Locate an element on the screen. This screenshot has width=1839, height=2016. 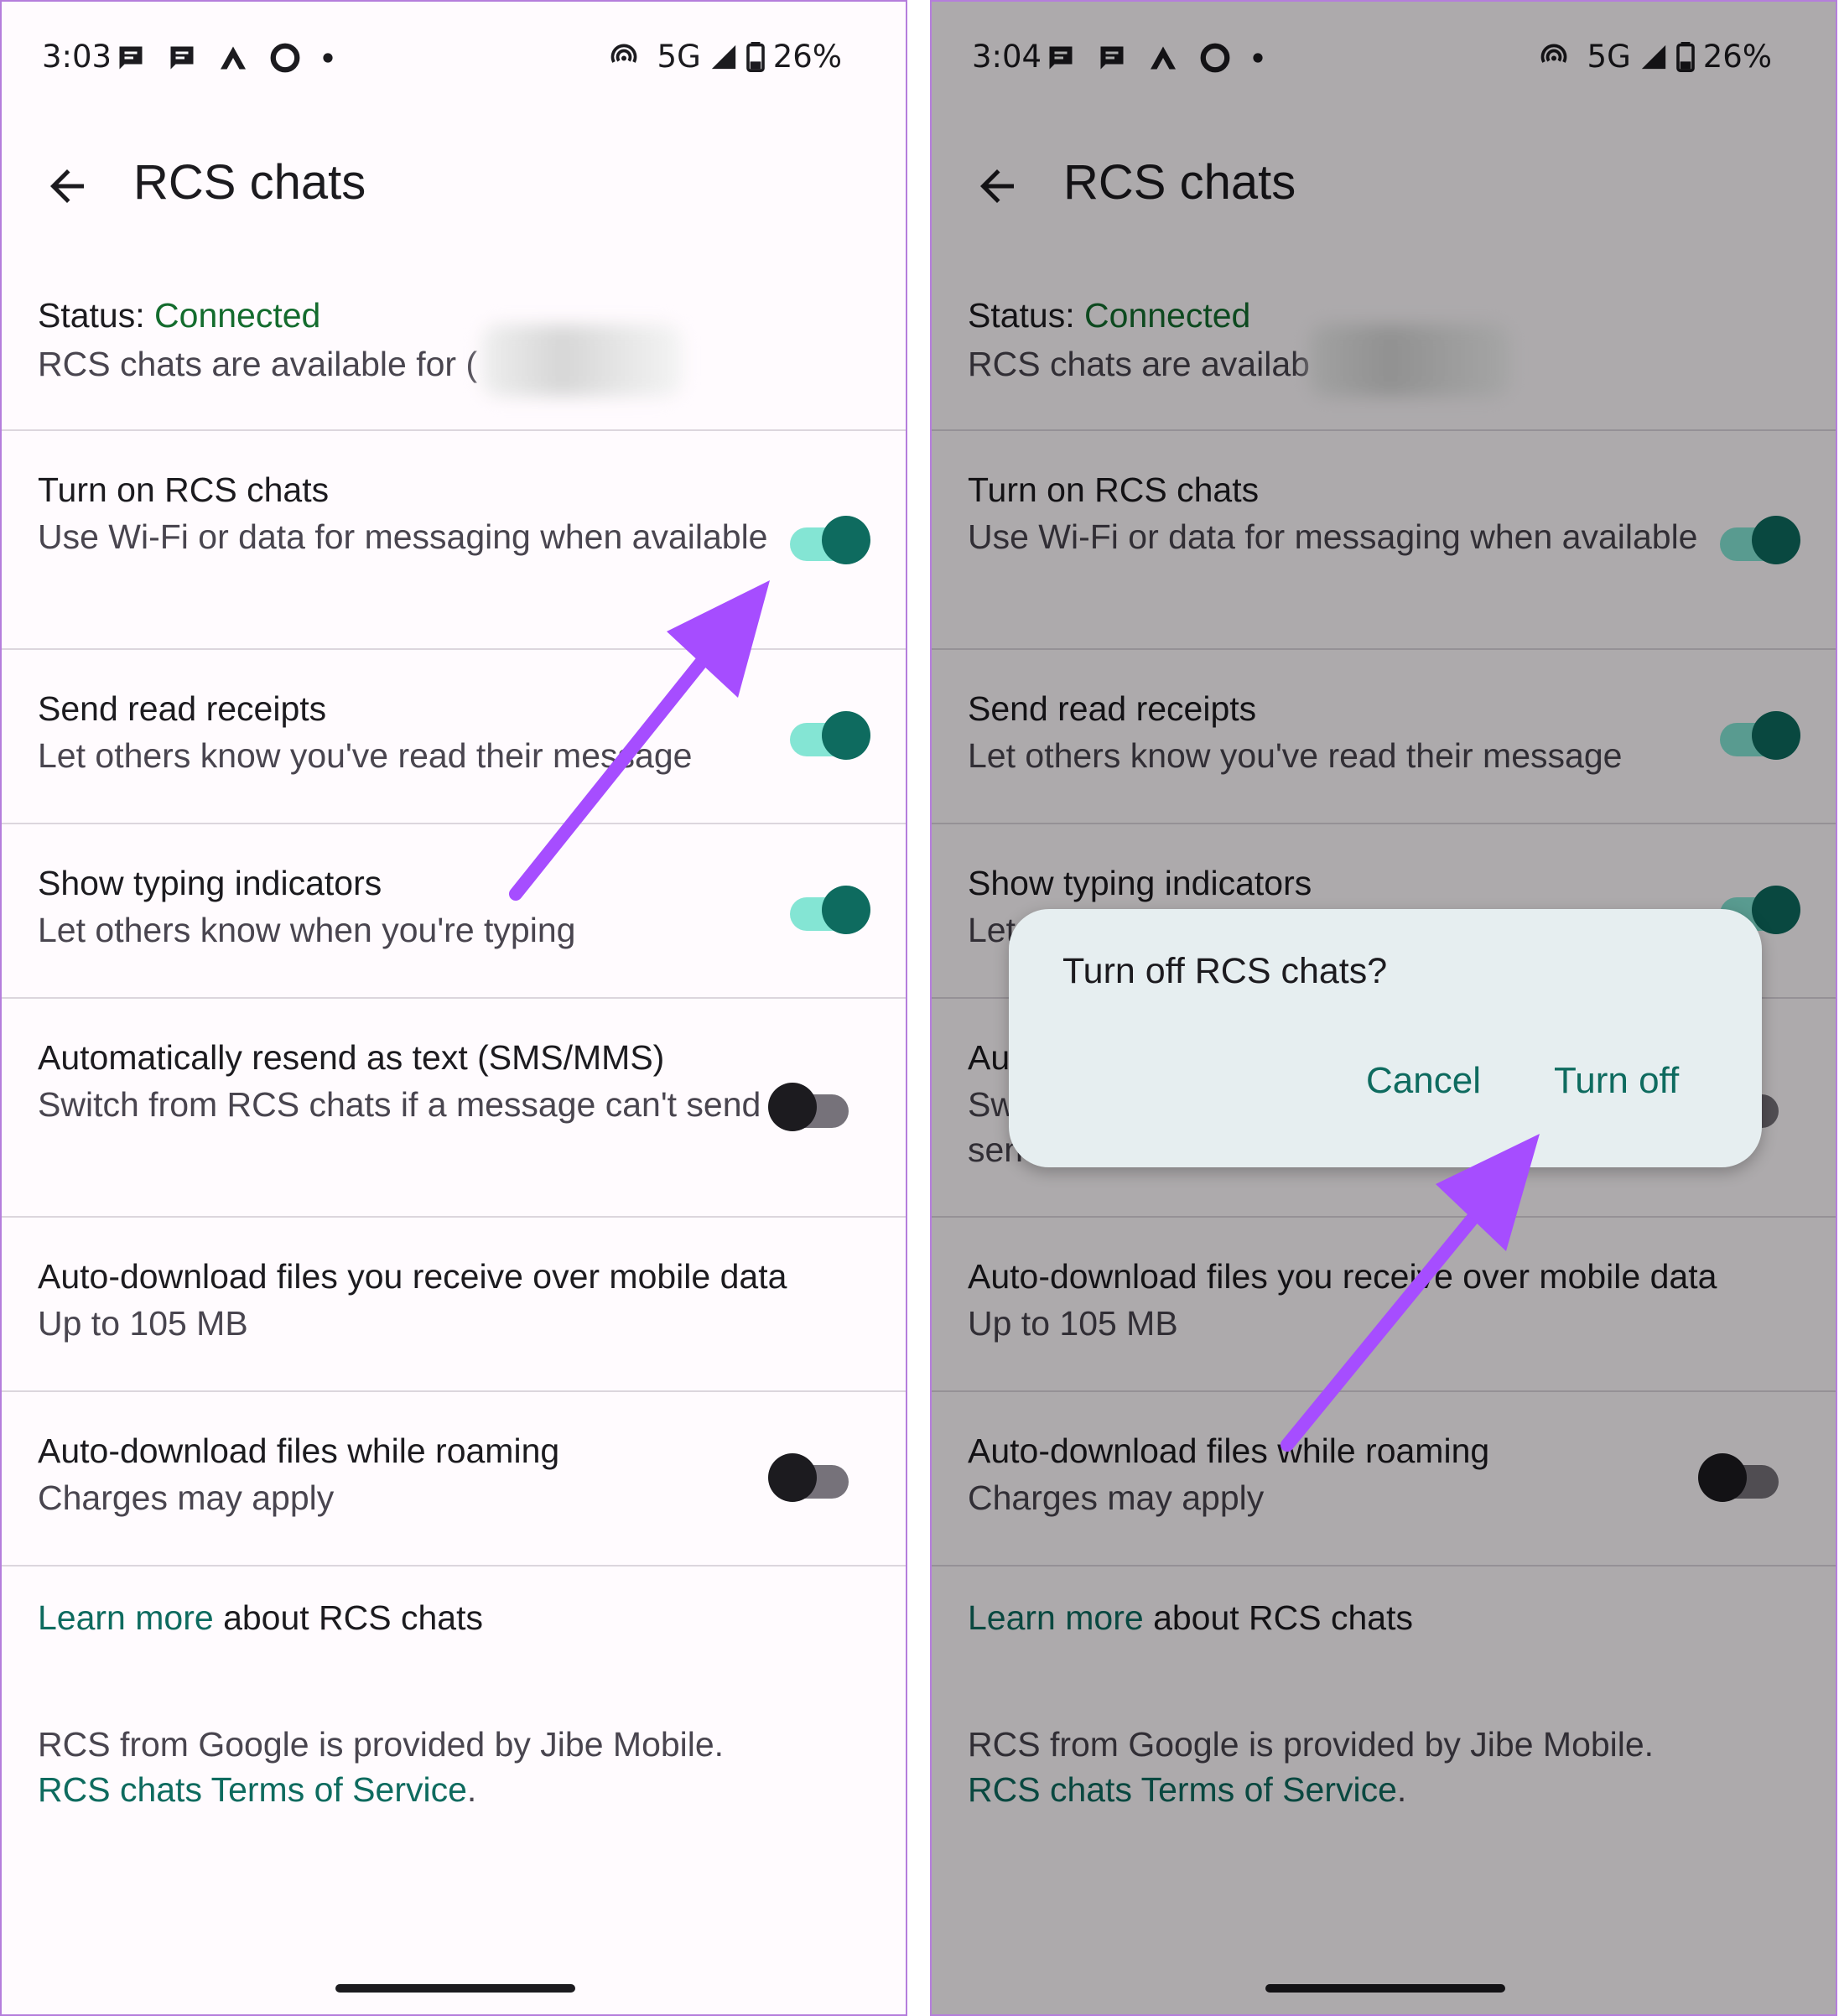
back-arrow-icon is located at coordinates (67, 186).